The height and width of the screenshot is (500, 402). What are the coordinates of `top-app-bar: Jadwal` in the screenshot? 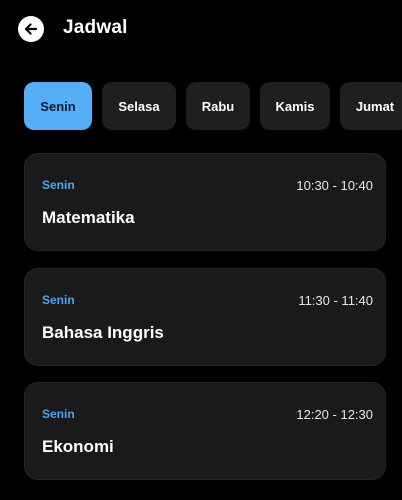 It's located at (201, 28).